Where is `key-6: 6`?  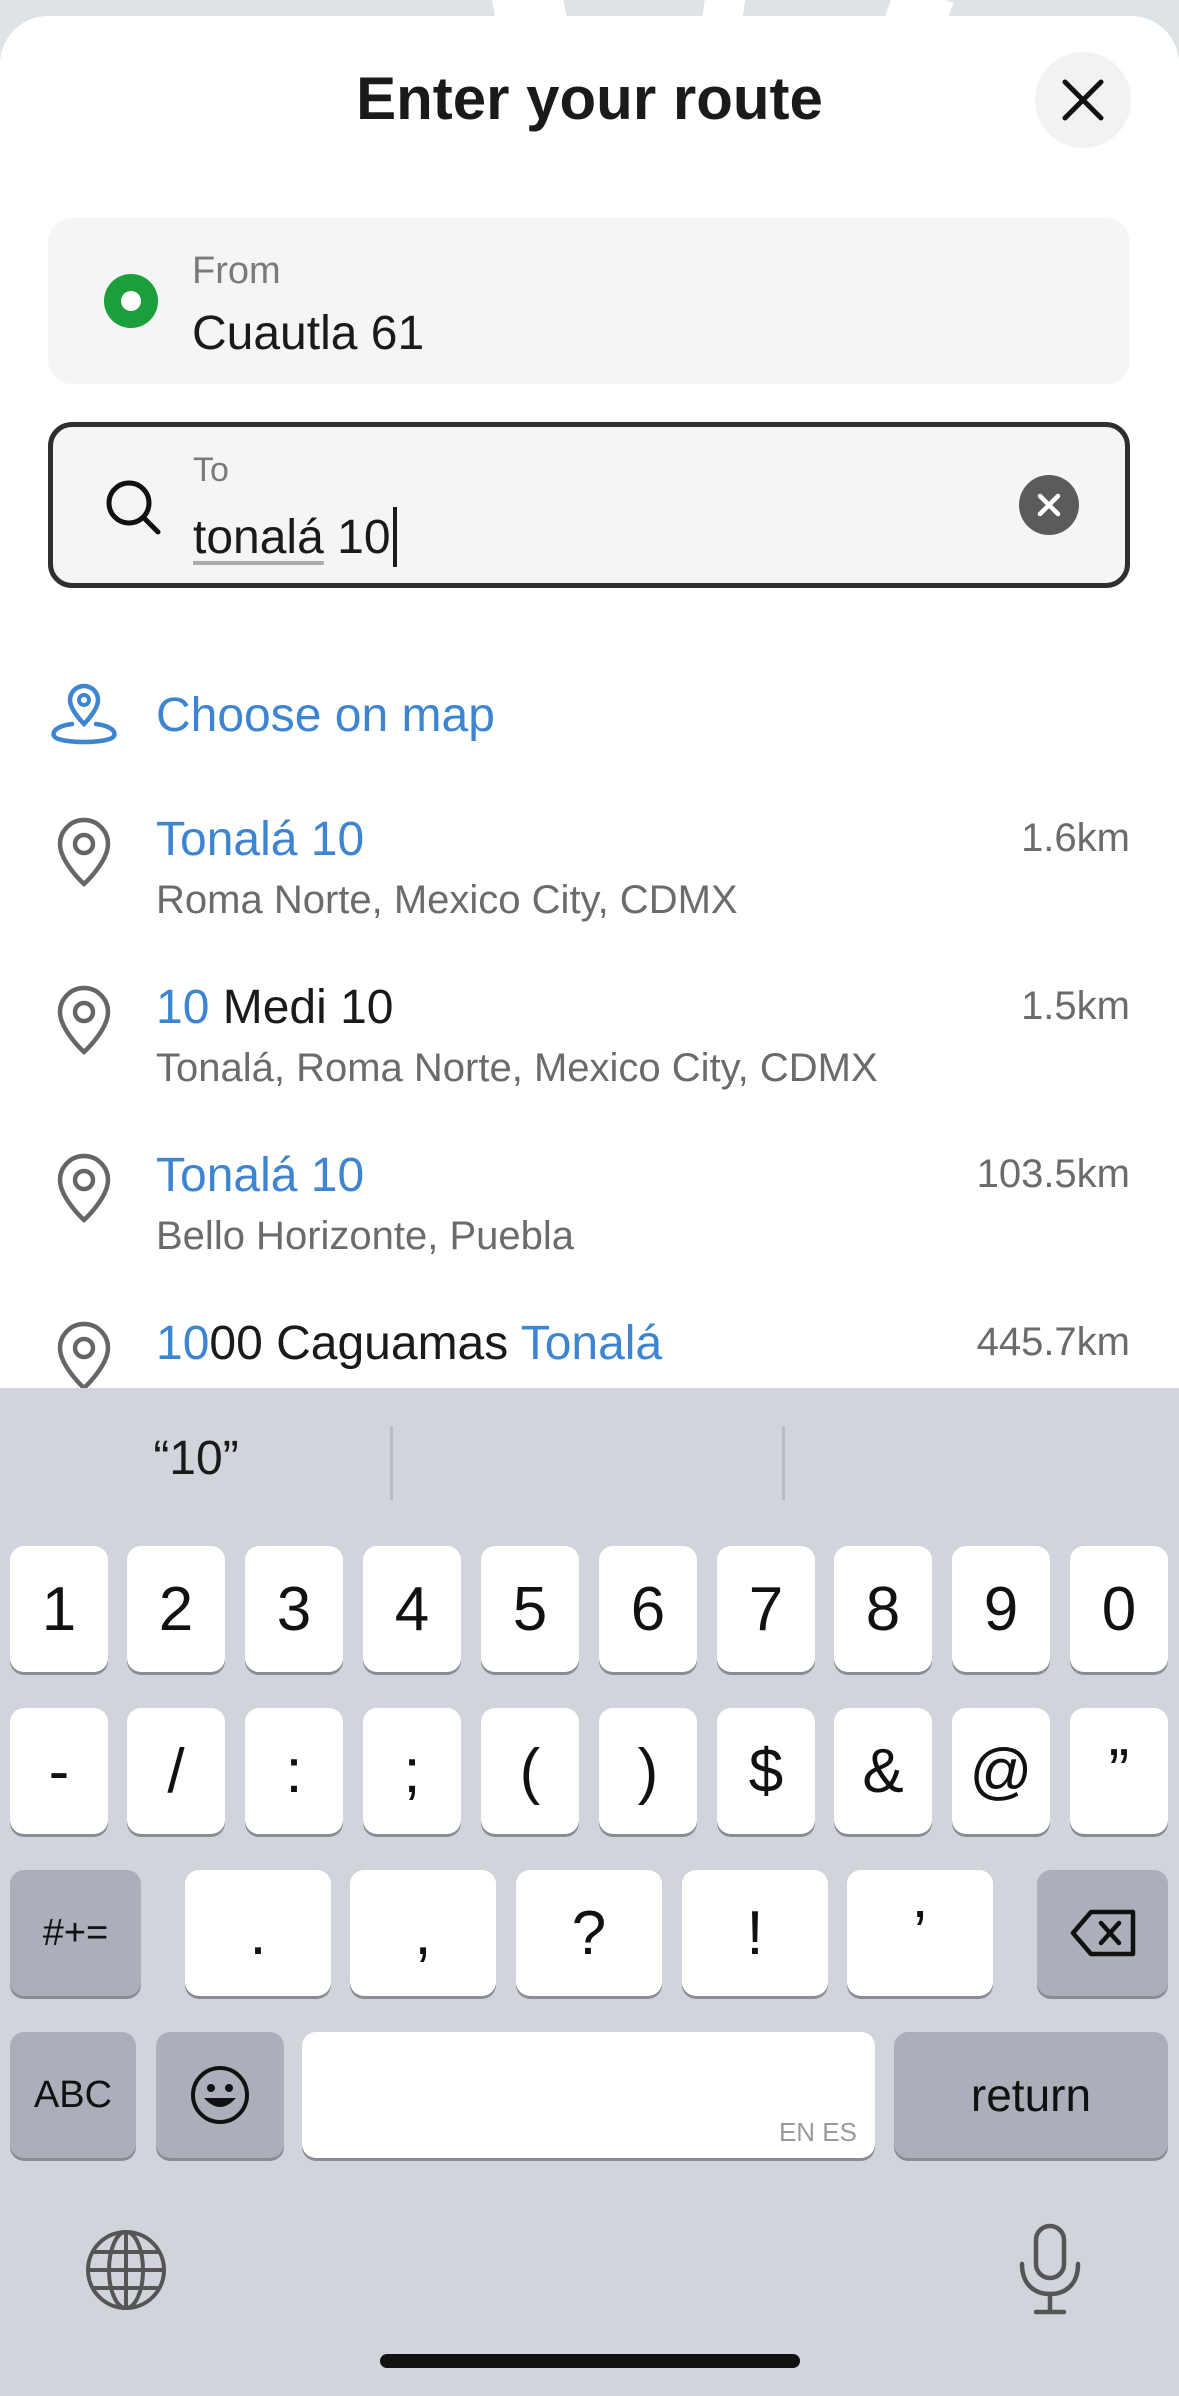
key-6: 6 is located at coordinates (648, 1609).